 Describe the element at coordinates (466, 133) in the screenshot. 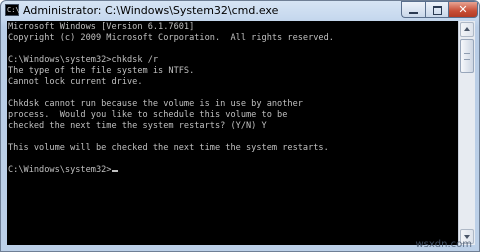

I see `vertical-scrollbar` at that location.